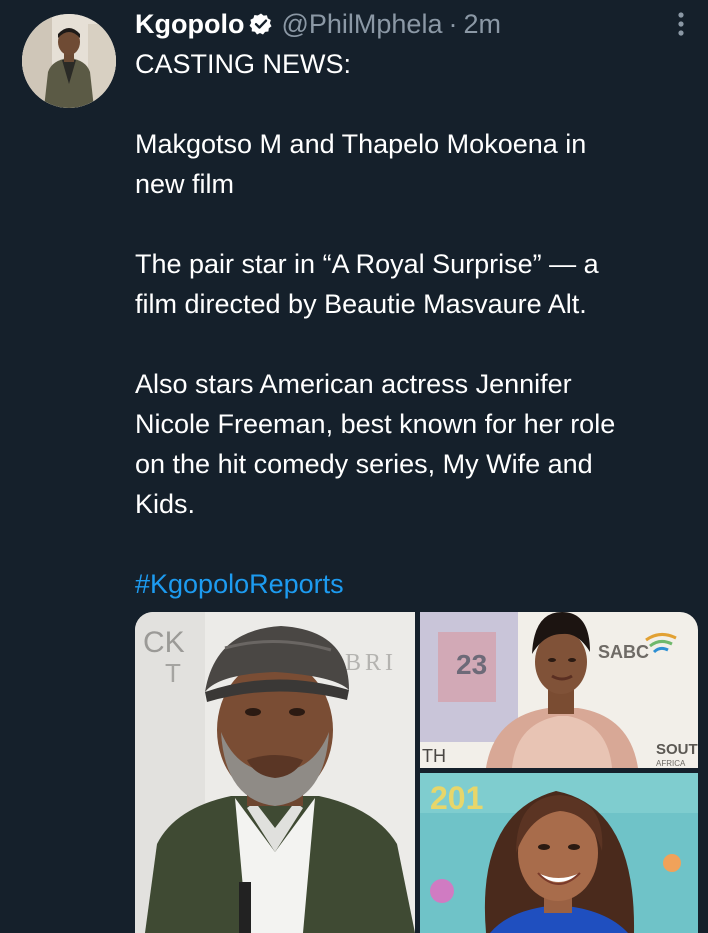  I want to click on author-avatar, so click(69, 61).